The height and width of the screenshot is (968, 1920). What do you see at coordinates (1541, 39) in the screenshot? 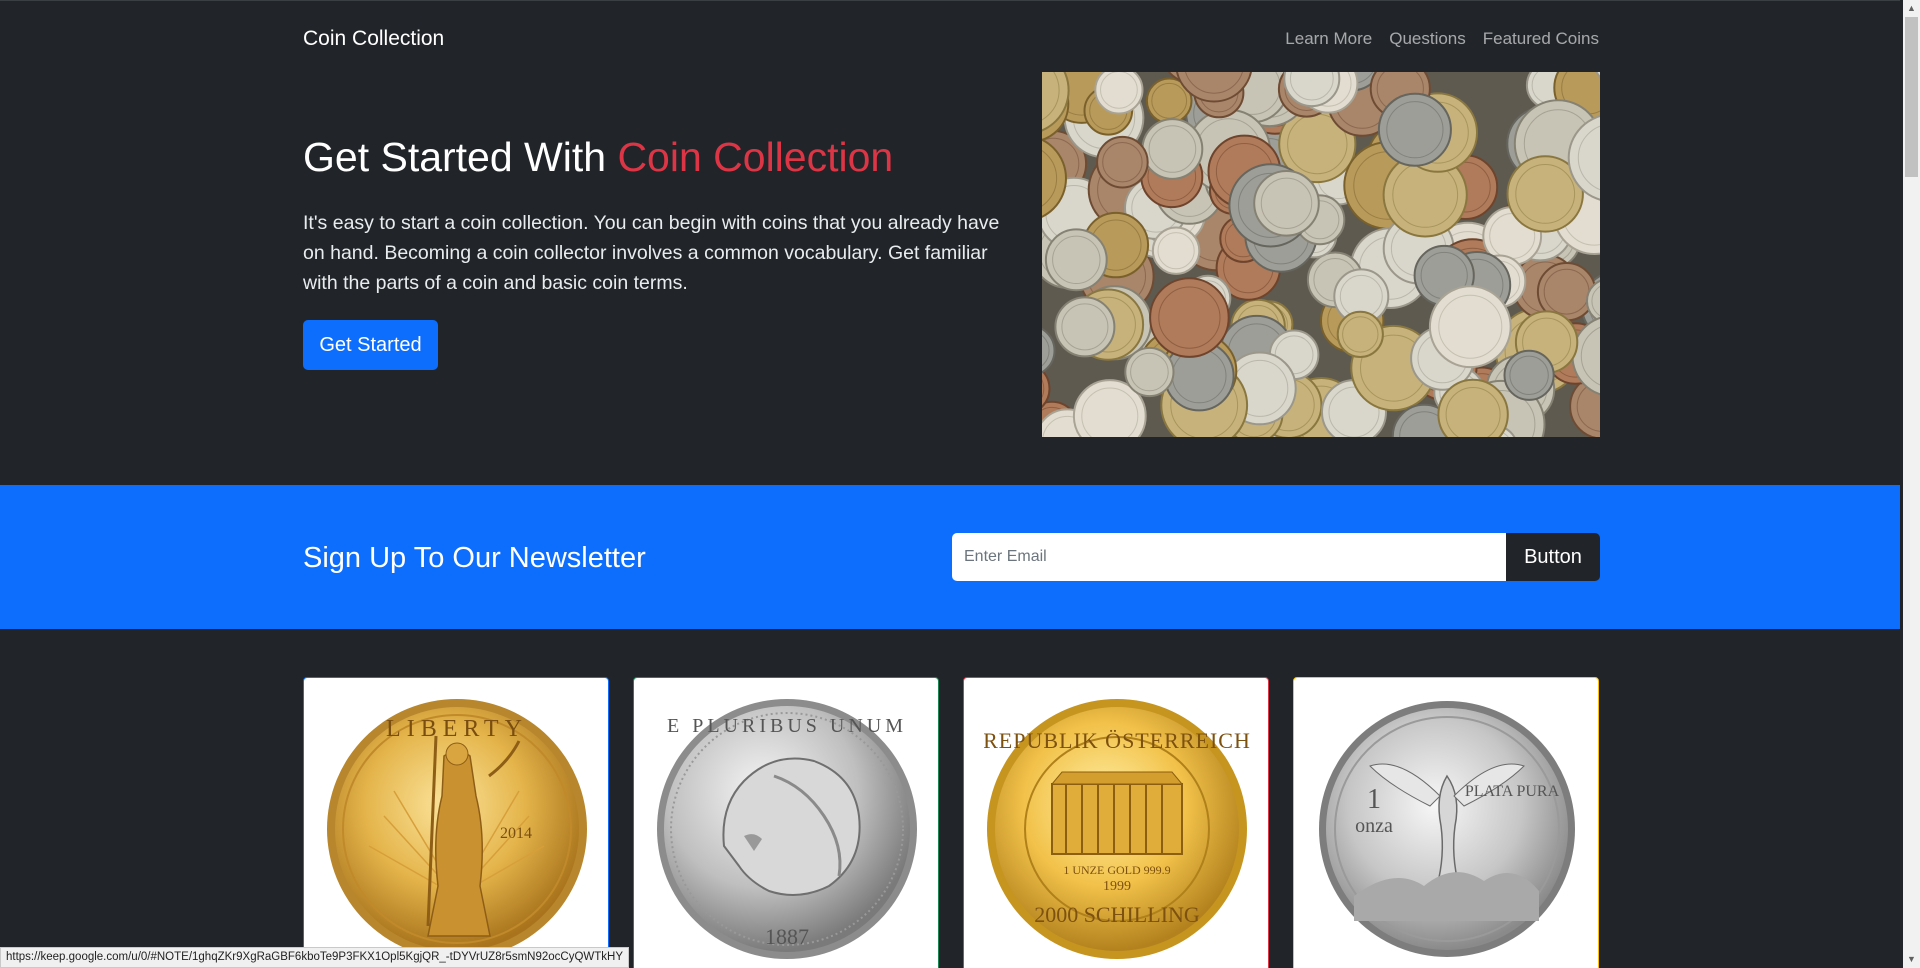
I see `nav-link-featured-coins: Featured Coins` at bounding box center [1541, 39].